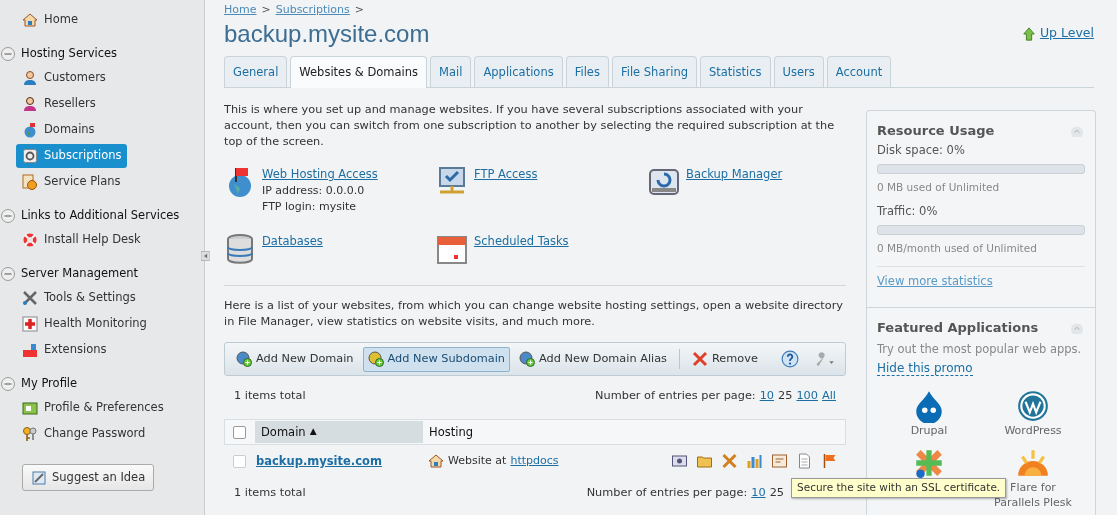 This screenshot has width=1117, height=515. I want to click on pencil-icon, so click(39, 477).